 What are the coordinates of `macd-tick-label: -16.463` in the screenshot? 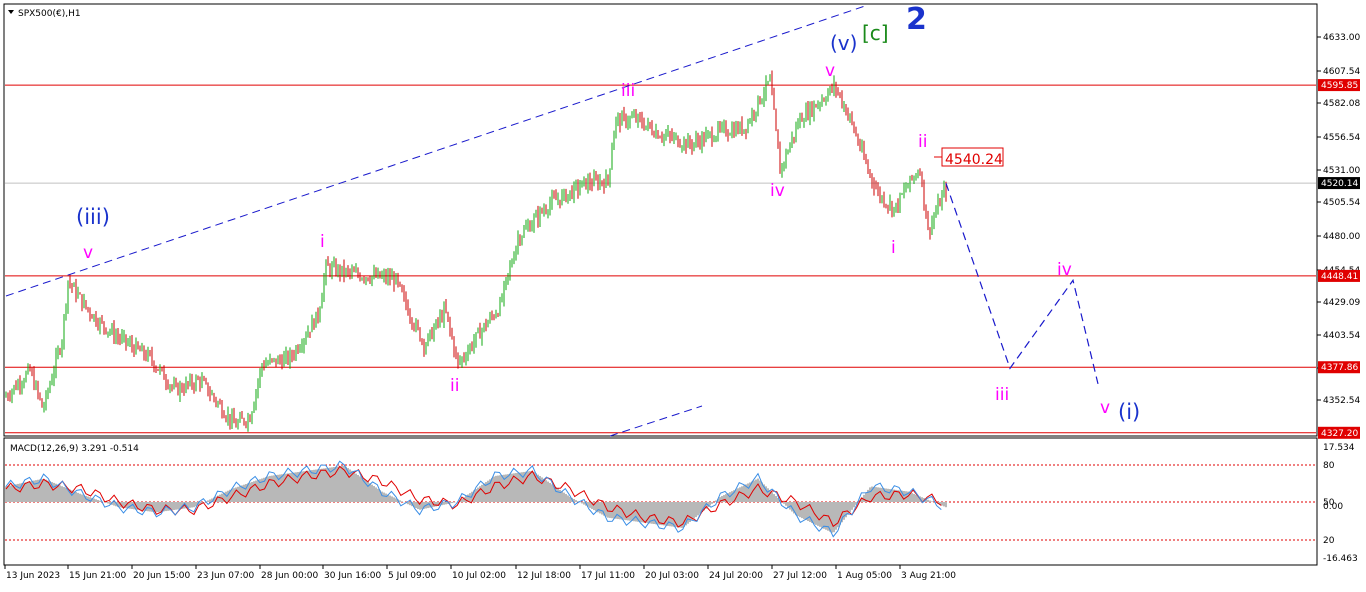 It's located at (1340, 559).